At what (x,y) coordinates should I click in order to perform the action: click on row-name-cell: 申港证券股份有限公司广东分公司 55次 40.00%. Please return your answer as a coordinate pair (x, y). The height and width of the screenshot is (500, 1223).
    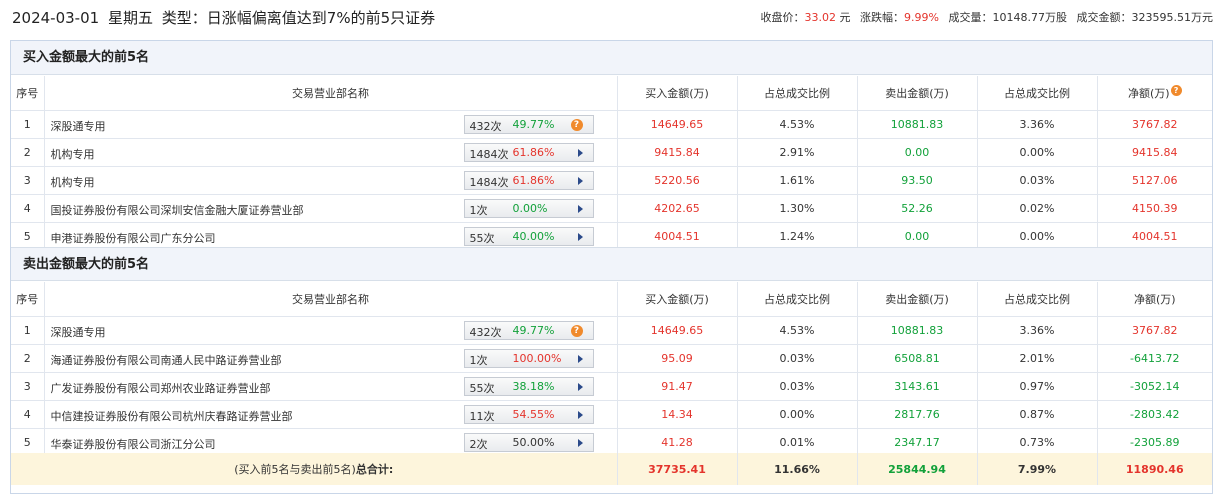
    Looking at the image, I should click on (331, 236).